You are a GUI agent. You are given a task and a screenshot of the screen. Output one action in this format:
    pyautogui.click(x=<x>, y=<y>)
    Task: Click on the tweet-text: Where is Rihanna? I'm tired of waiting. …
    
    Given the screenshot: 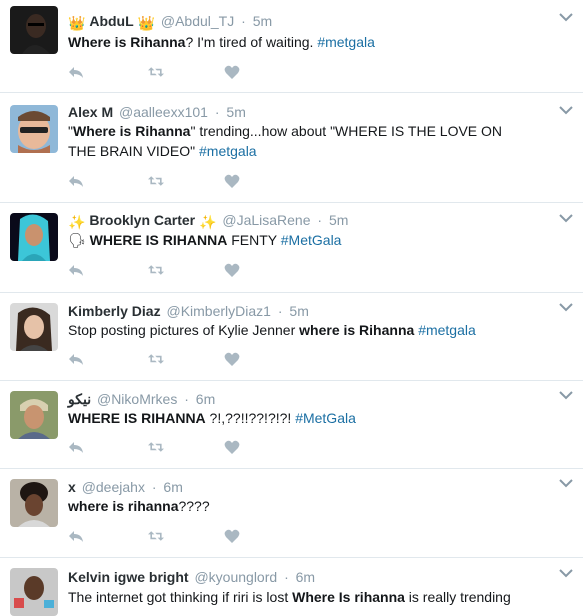 What is the action you would take?
    pyautogui.click(x=300, y=42)
    